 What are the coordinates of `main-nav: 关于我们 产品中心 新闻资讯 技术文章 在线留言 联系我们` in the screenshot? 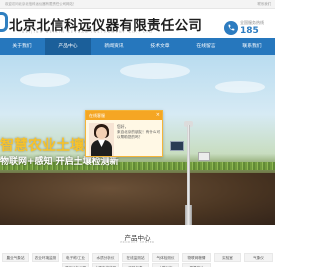 It's located at (137, 46).